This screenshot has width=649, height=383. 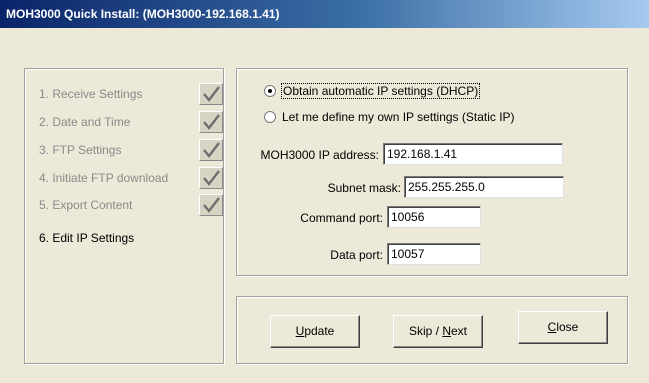 What do you see at coordinates (315, 331) in the screenshot?
I see `update-button: Update` at bounding box center [315, 331].